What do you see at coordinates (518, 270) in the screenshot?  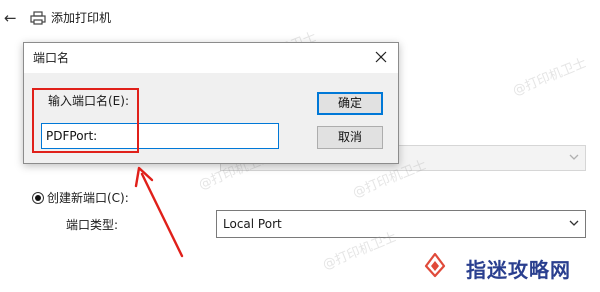 I see `brand-text: 指迷攻略网` at bounding box center [518, 270].